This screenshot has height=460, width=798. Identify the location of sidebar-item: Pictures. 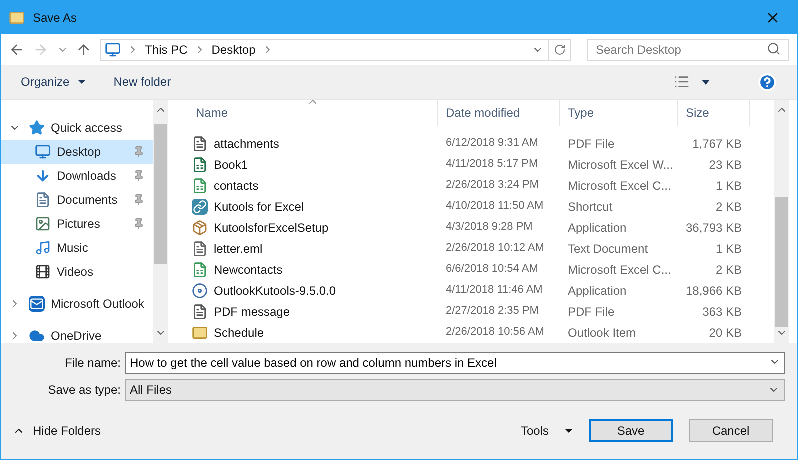
(77, 224).